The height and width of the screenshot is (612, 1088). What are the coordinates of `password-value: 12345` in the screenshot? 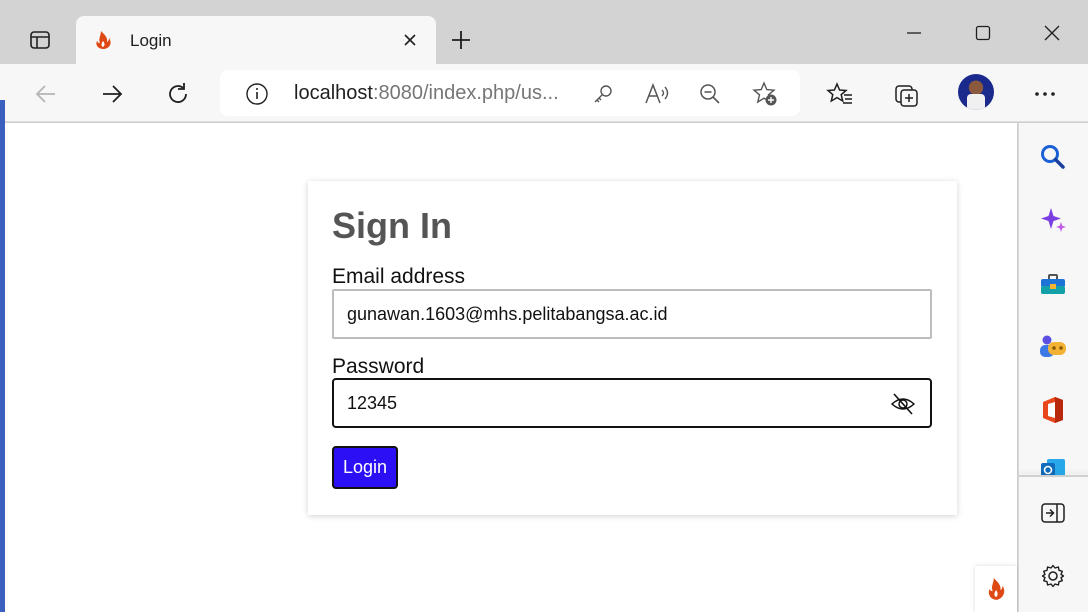 It's located at (372, 403).